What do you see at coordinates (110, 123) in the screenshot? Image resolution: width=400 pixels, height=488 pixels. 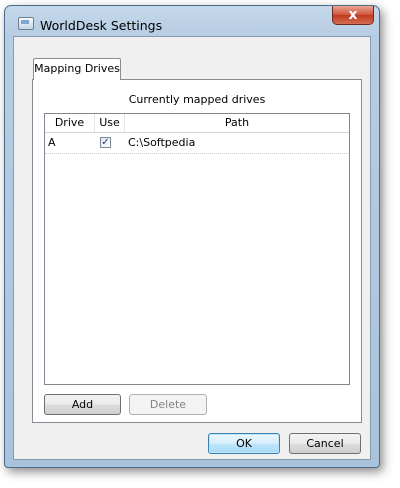 I see `column-header-use: Use` at bounding box center [110, 123].